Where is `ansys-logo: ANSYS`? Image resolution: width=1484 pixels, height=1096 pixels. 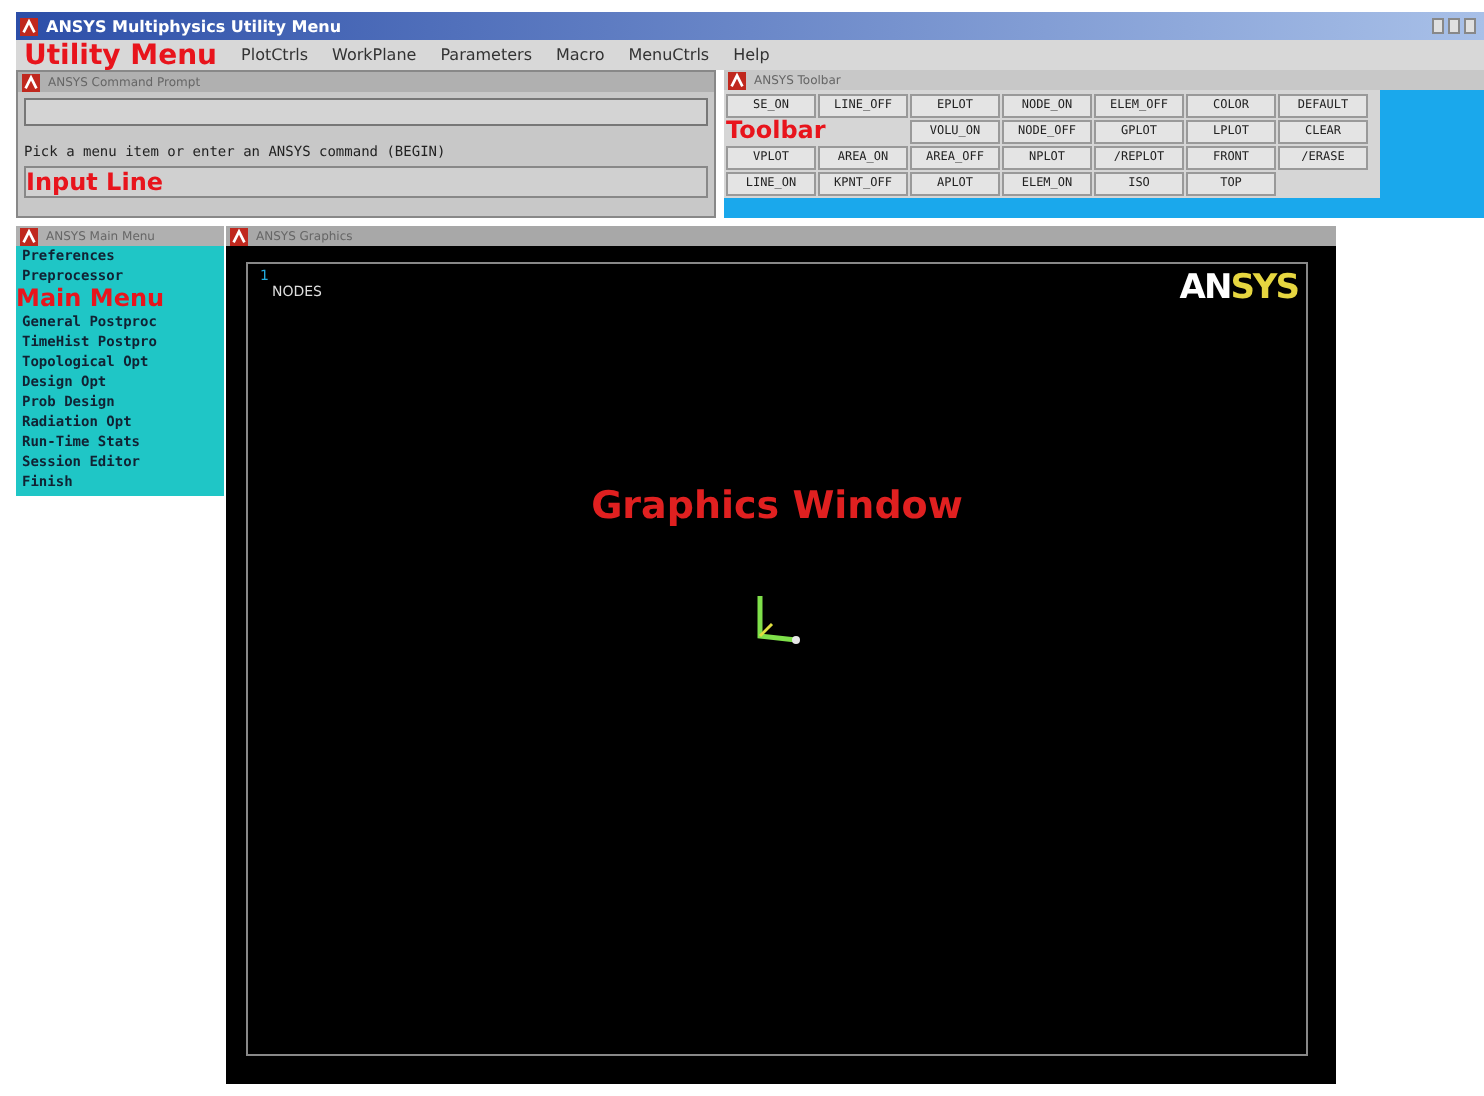
ansys-logo: ANSYS is located at coordinates (1238, 288).